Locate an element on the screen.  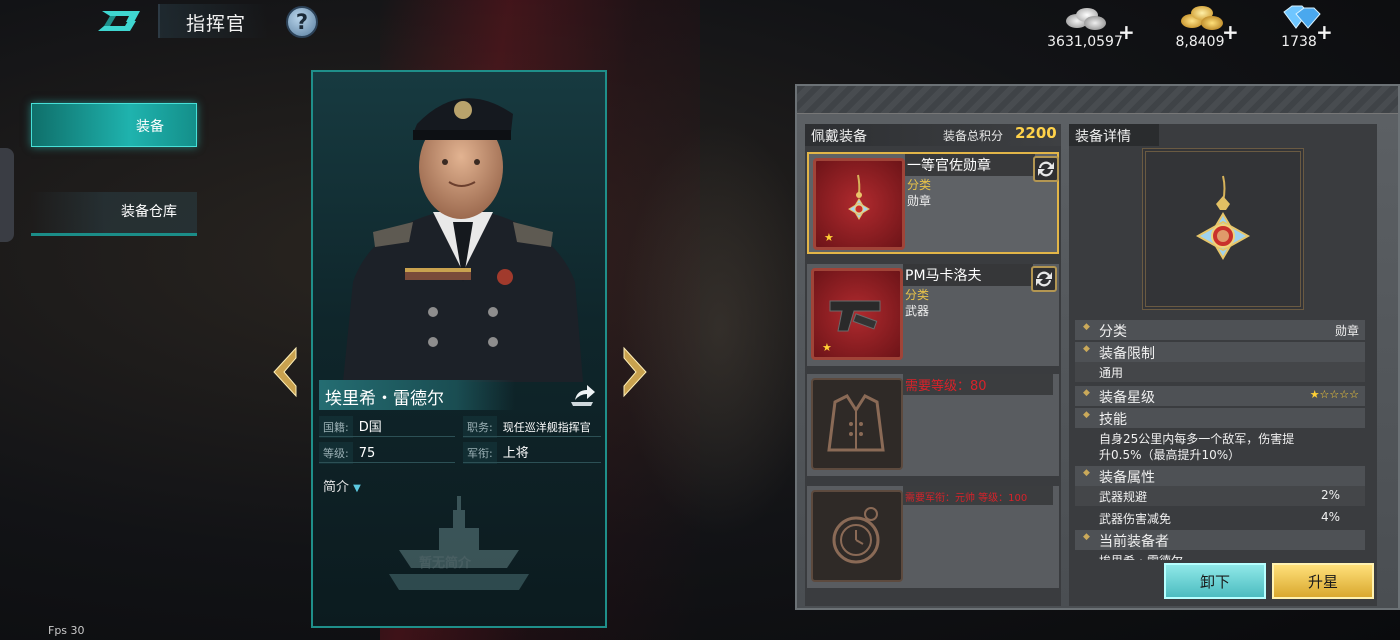
score-value: 2200 is located at coordinates (1036, 133).